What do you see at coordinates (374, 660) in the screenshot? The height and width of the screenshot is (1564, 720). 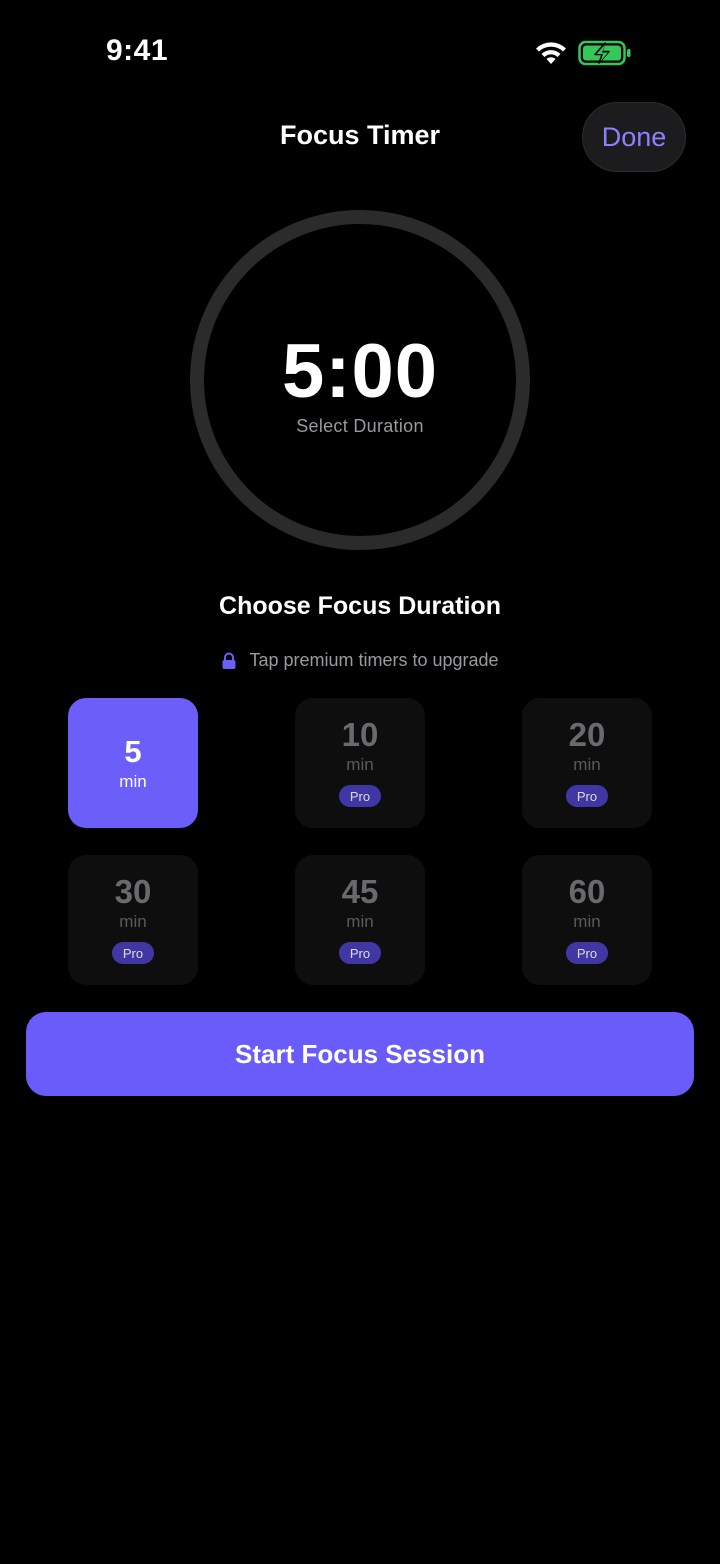 I see `upgrade-hint-text: Tap premium timers to upgrade` at bounding box center [374, 660].